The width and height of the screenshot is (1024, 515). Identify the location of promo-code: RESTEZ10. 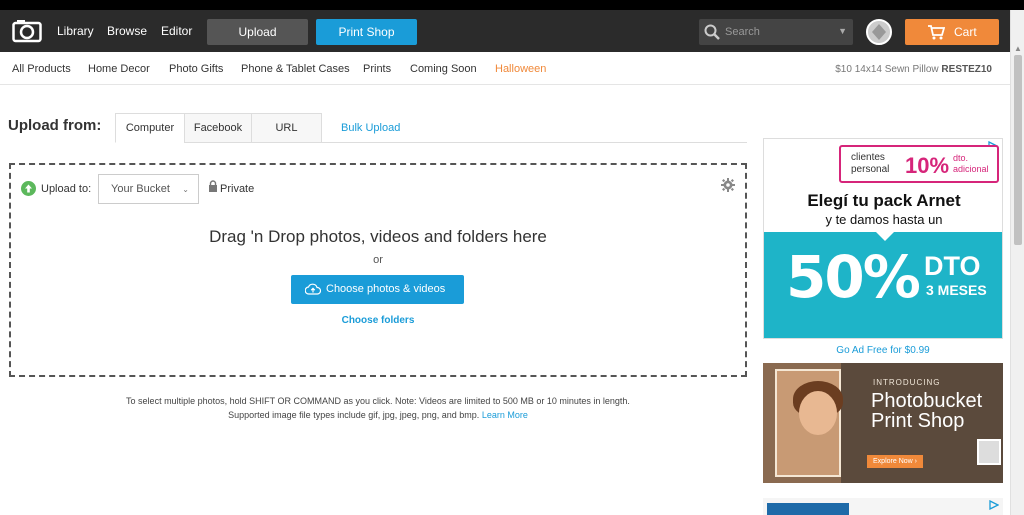
(966, 69).